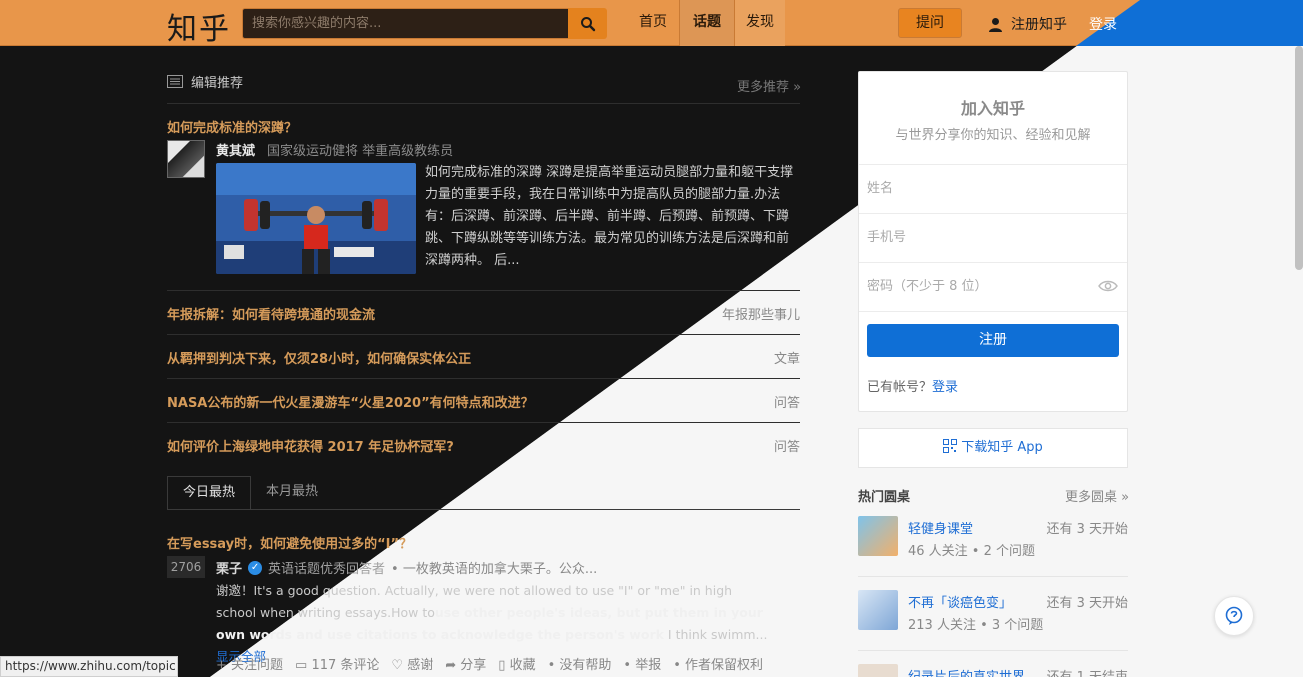  I want to click on signup-link: 注册知乎, so click(1027, 24).